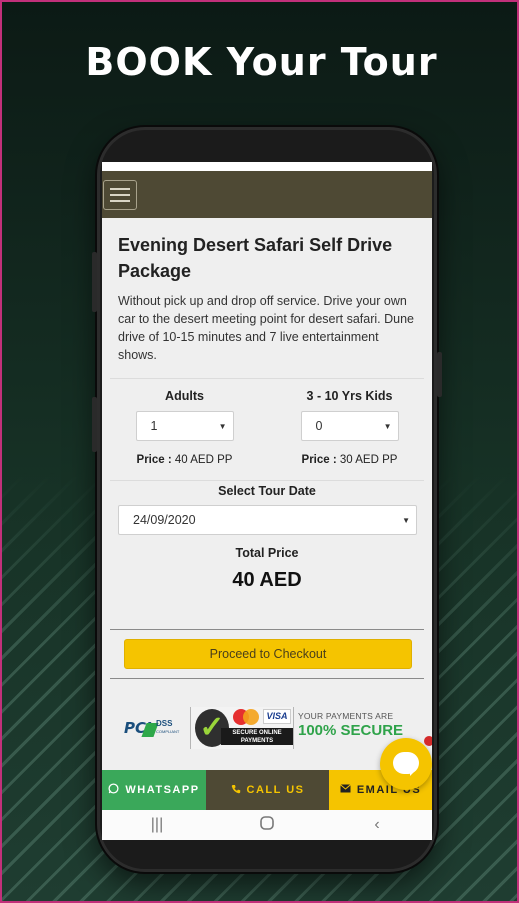 The height and width of the screenshot is (903, 519). Describe the element at coordinates (162, 790) in the screenshot. I see `whatsapp-label: WHATSAPP` at that location.